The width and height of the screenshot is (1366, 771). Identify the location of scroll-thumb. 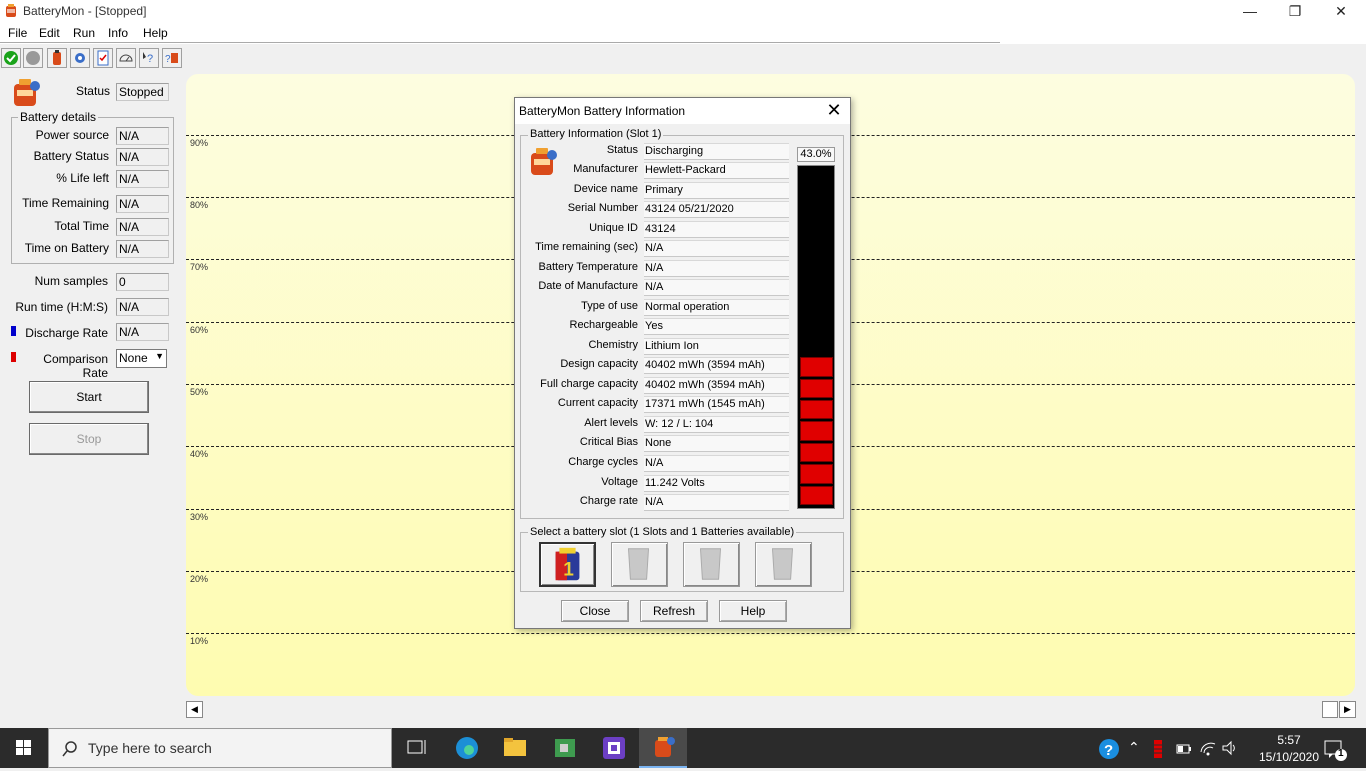
(1330, 709).